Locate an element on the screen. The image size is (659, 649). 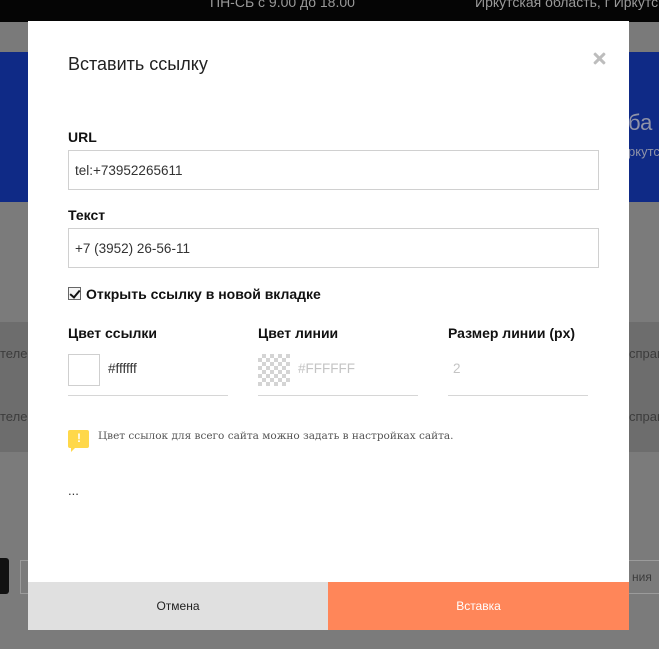
line-color-label: Цвет линии is located at coordinates (298, 333).